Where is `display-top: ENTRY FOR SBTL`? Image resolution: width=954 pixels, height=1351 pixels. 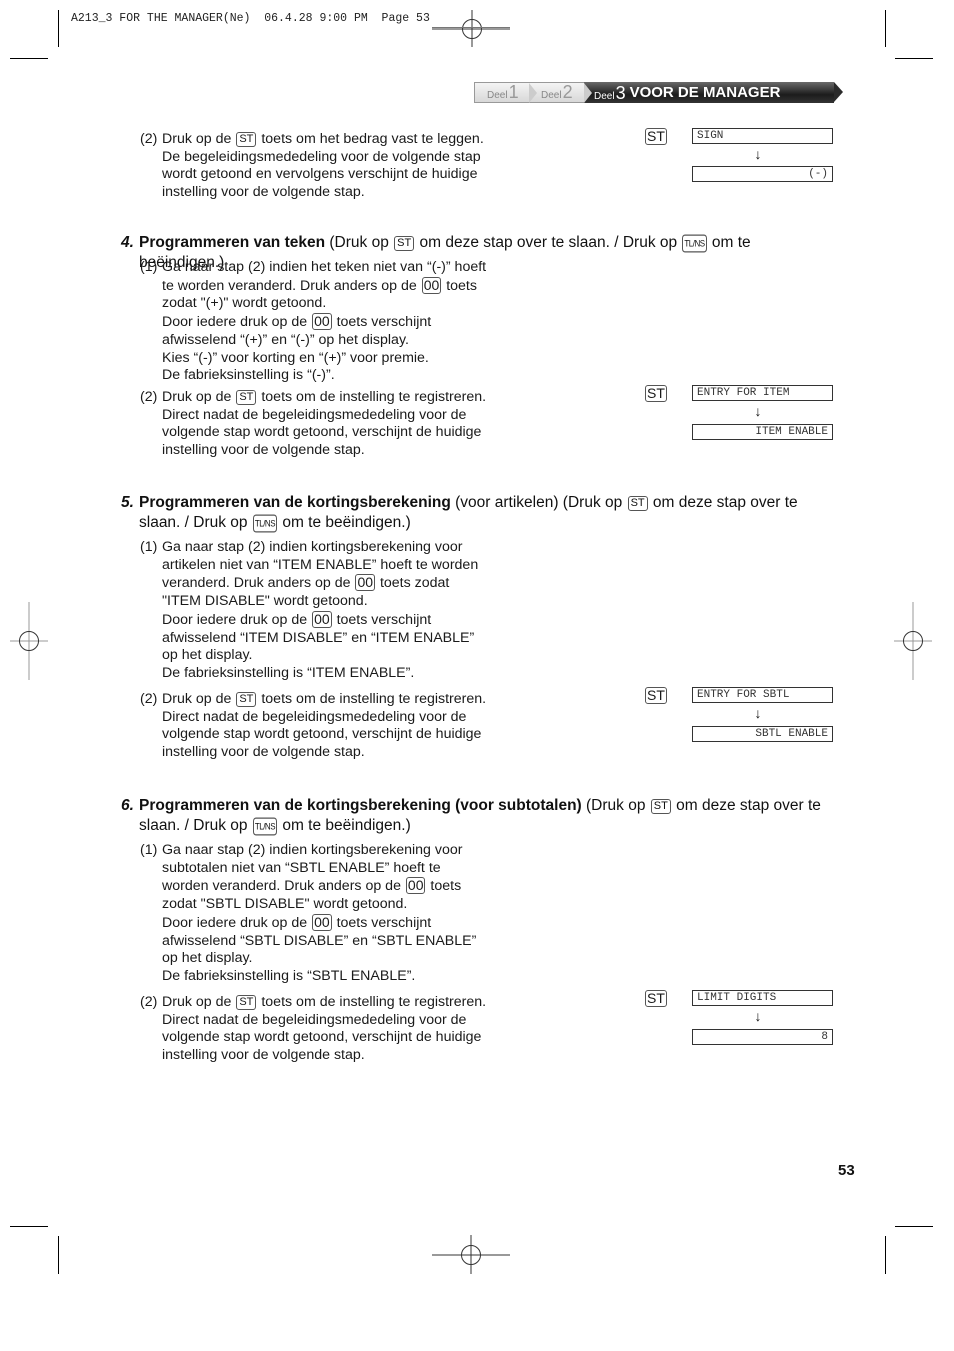
display-top: ENTRY FOR SBTL is located at coordinates (762, 695).